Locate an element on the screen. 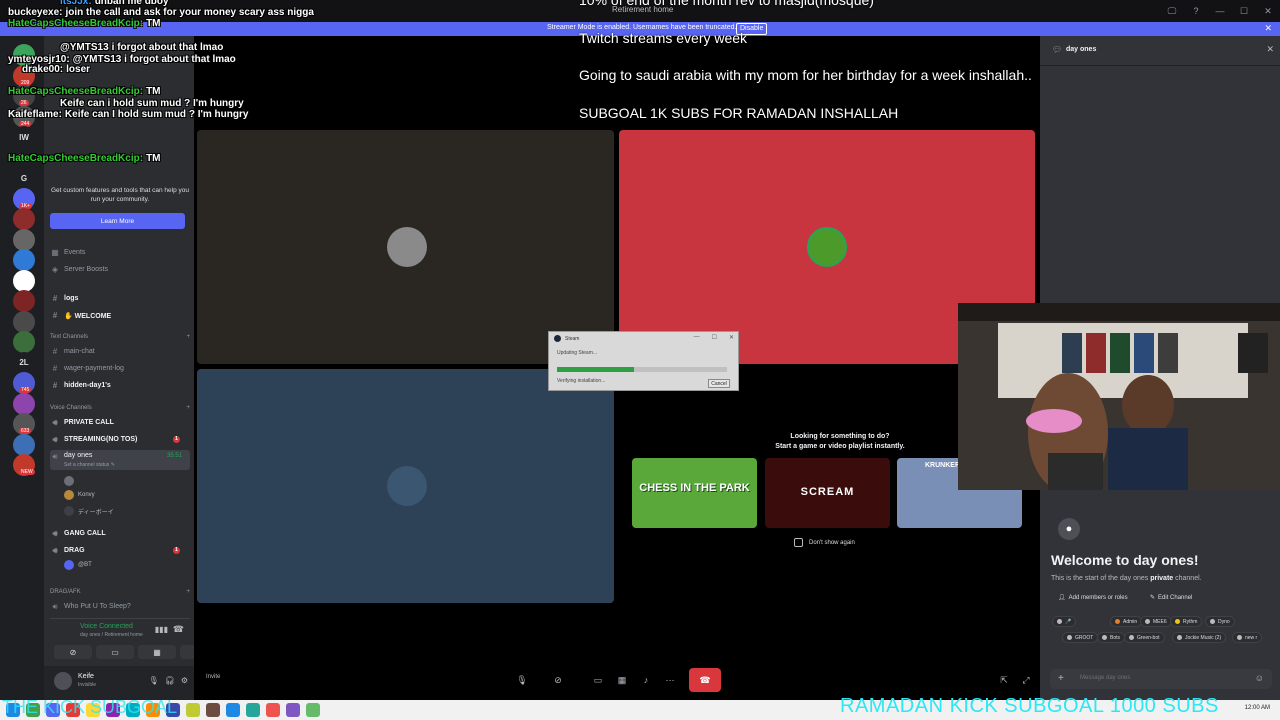 This screenshot has height=720, width=1280. learn-more-button: Learn More is located at coordinates (117, 221).